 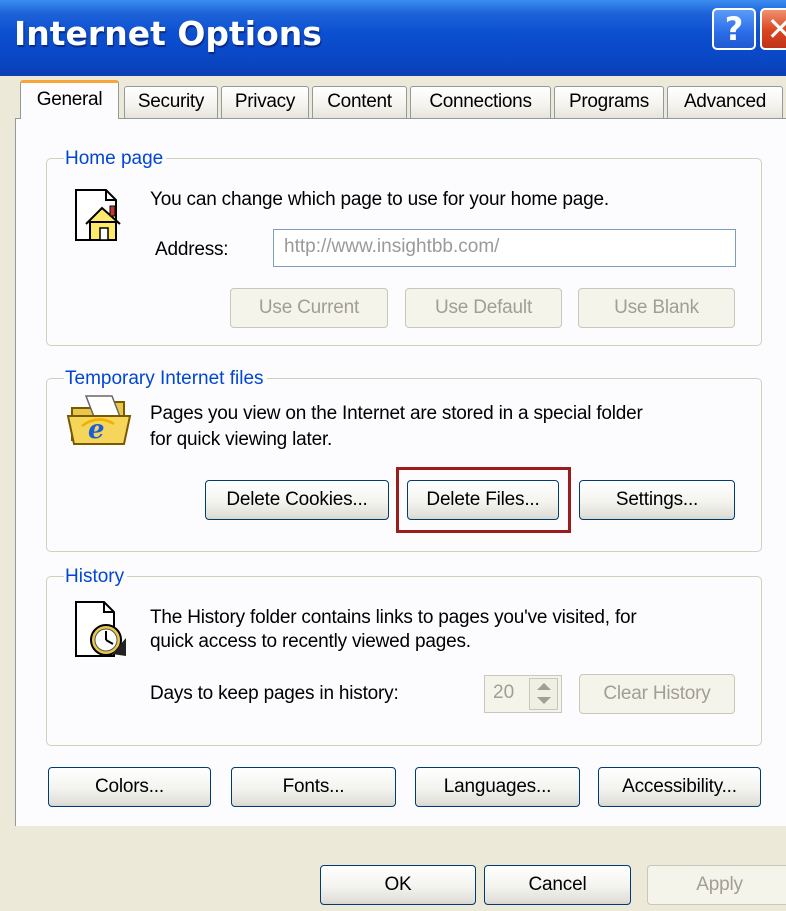 I want to click on close-button: ✕, so click(x=773, y=29).